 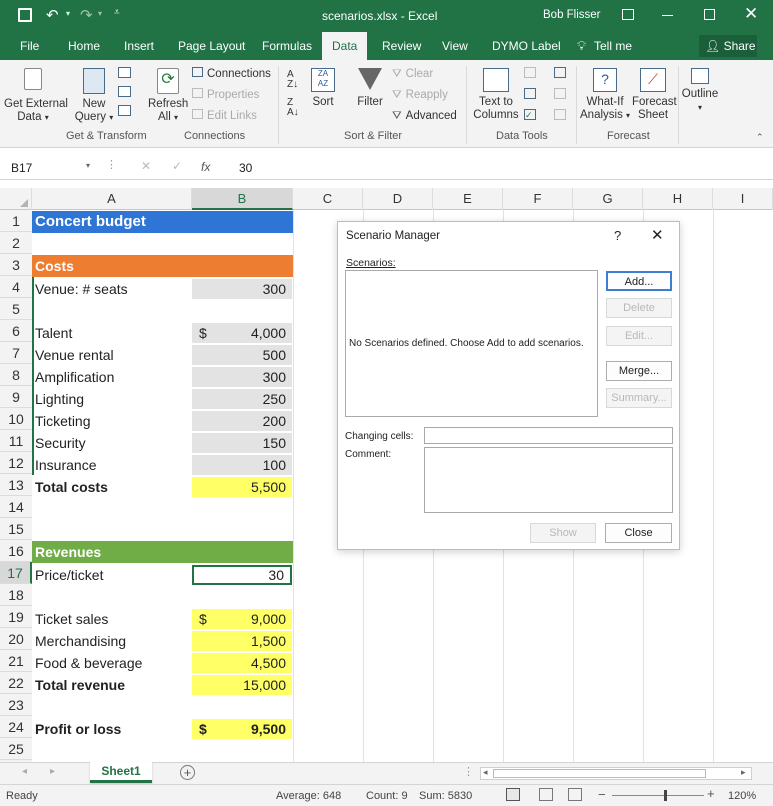 What do you see at coordinates (52, 15) in the screenshot?
I see `undo-icon: ↶` at bounding box center [52, 15].